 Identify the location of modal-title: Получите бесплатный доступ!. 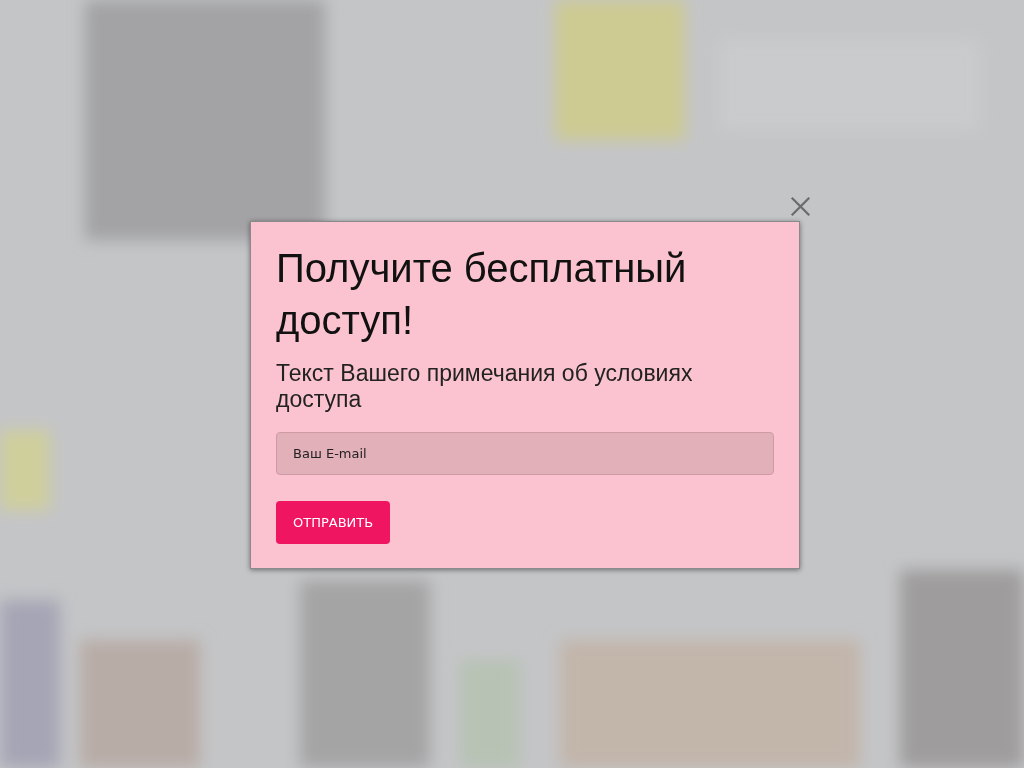
(482, 294).